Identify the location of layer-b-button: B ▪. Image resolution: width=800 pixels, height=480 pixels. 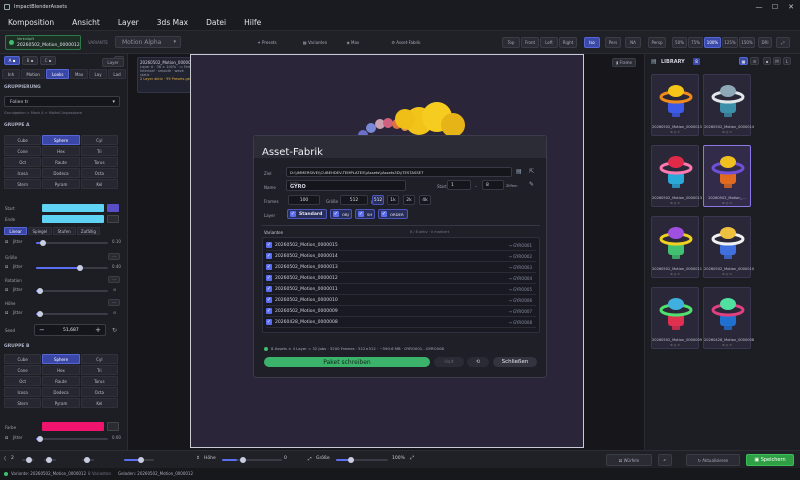
(30, 60).